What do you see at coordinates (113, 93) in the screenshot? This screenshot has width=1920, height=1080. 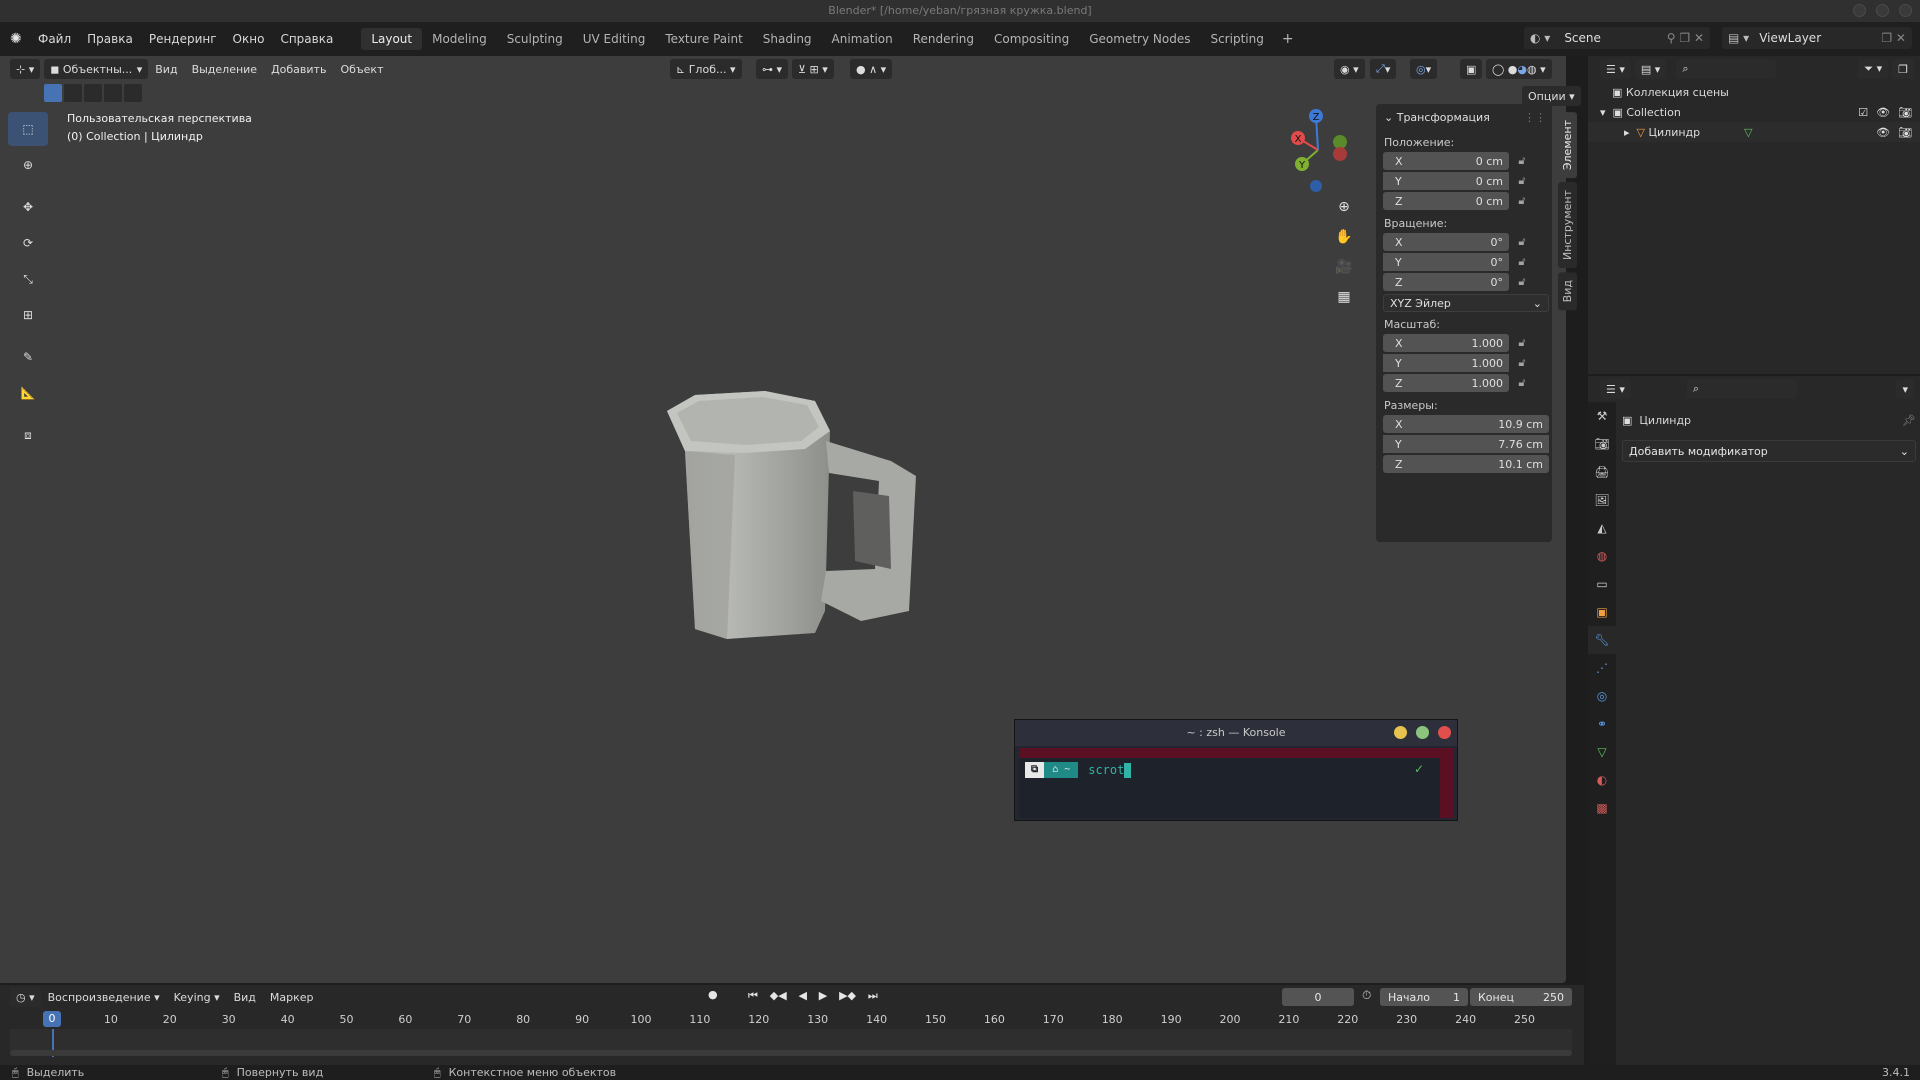 I see `select-invert-button` at bounding box center [113, 93].